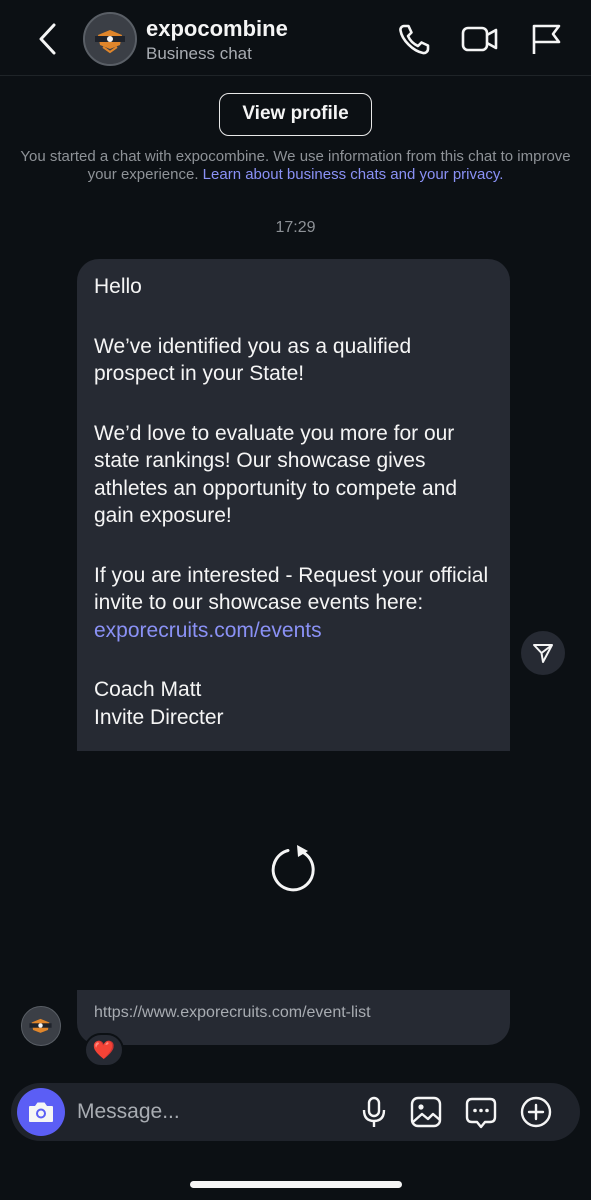 The width and height of the screenshot is (591, 1200). I want to click on message-timestamp: 17:29, so click(295, 227).